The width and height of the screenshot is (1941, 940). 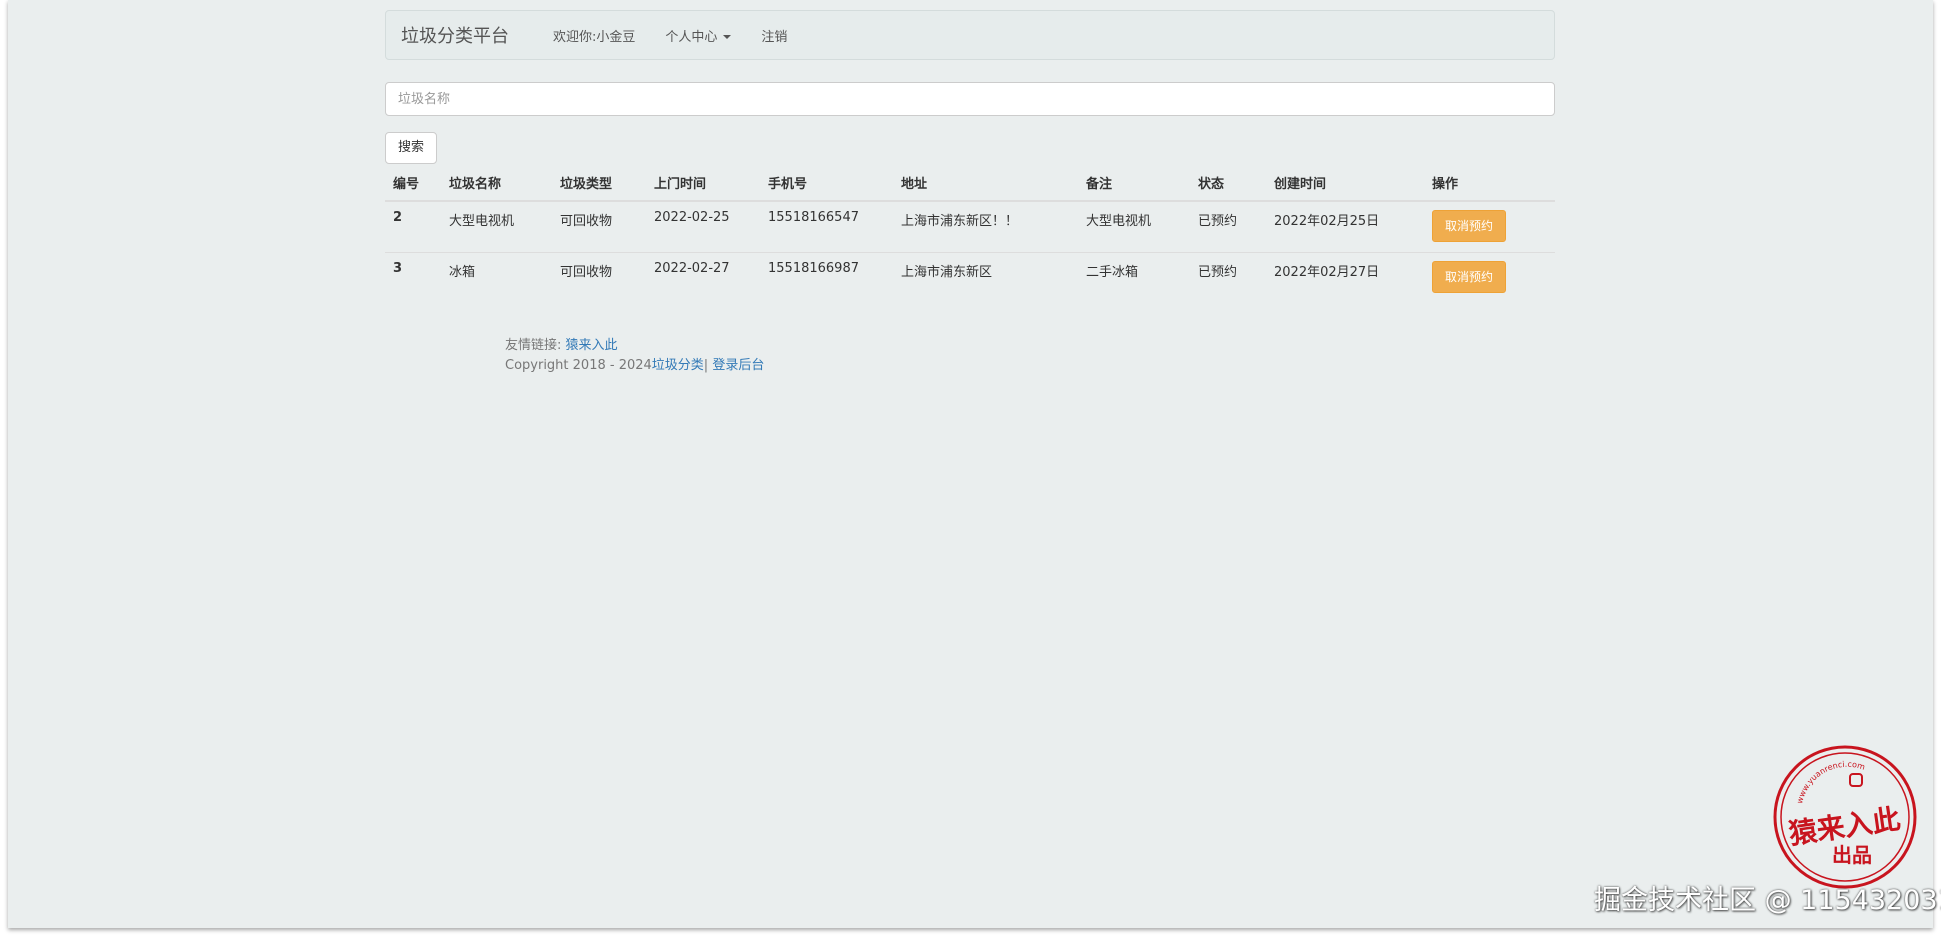 I want to click on admin-login-link: 登录后台, so click(x=738, y=365).